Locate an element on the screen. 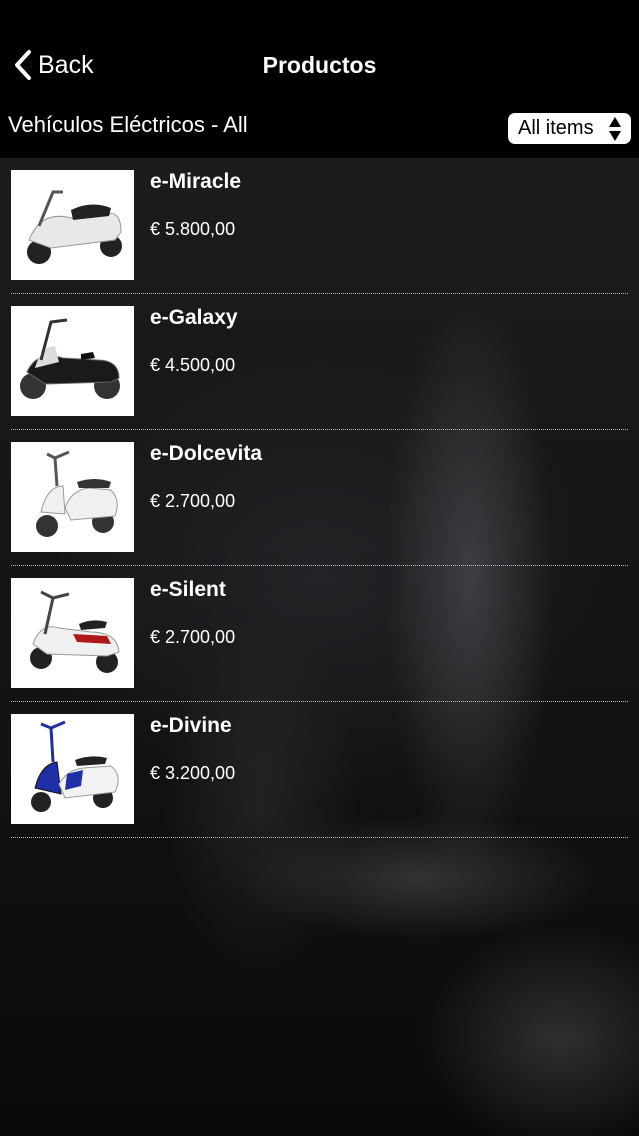 The image size is (639, 1136). product-price: € 5.800,00 is located at coordinates (193, 229).